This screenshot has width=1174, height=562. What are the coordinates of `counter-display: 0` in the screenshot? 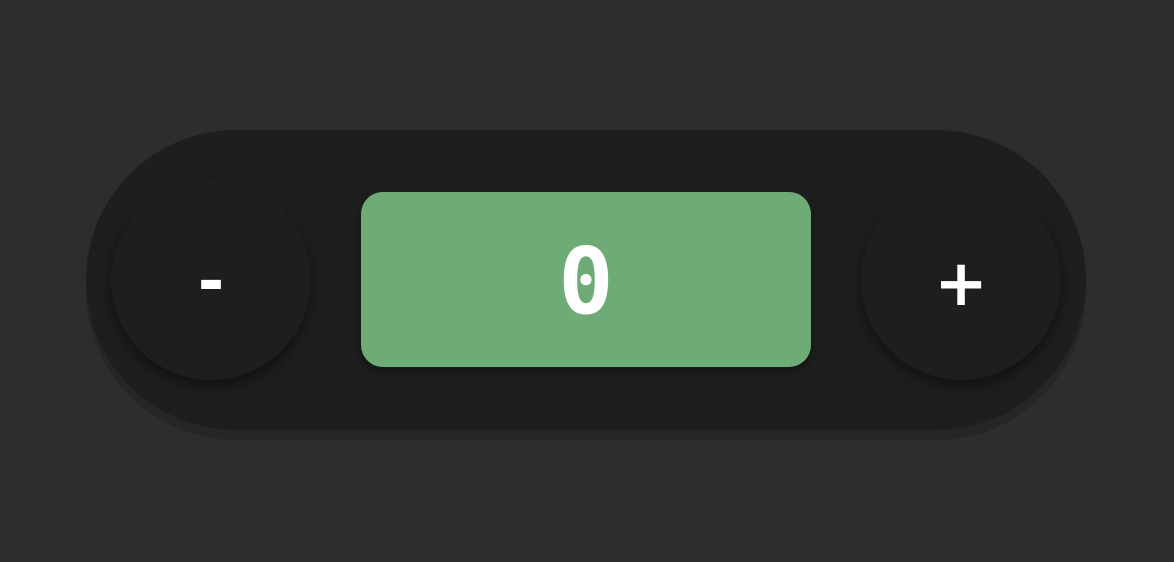 It's located at (586, 279).